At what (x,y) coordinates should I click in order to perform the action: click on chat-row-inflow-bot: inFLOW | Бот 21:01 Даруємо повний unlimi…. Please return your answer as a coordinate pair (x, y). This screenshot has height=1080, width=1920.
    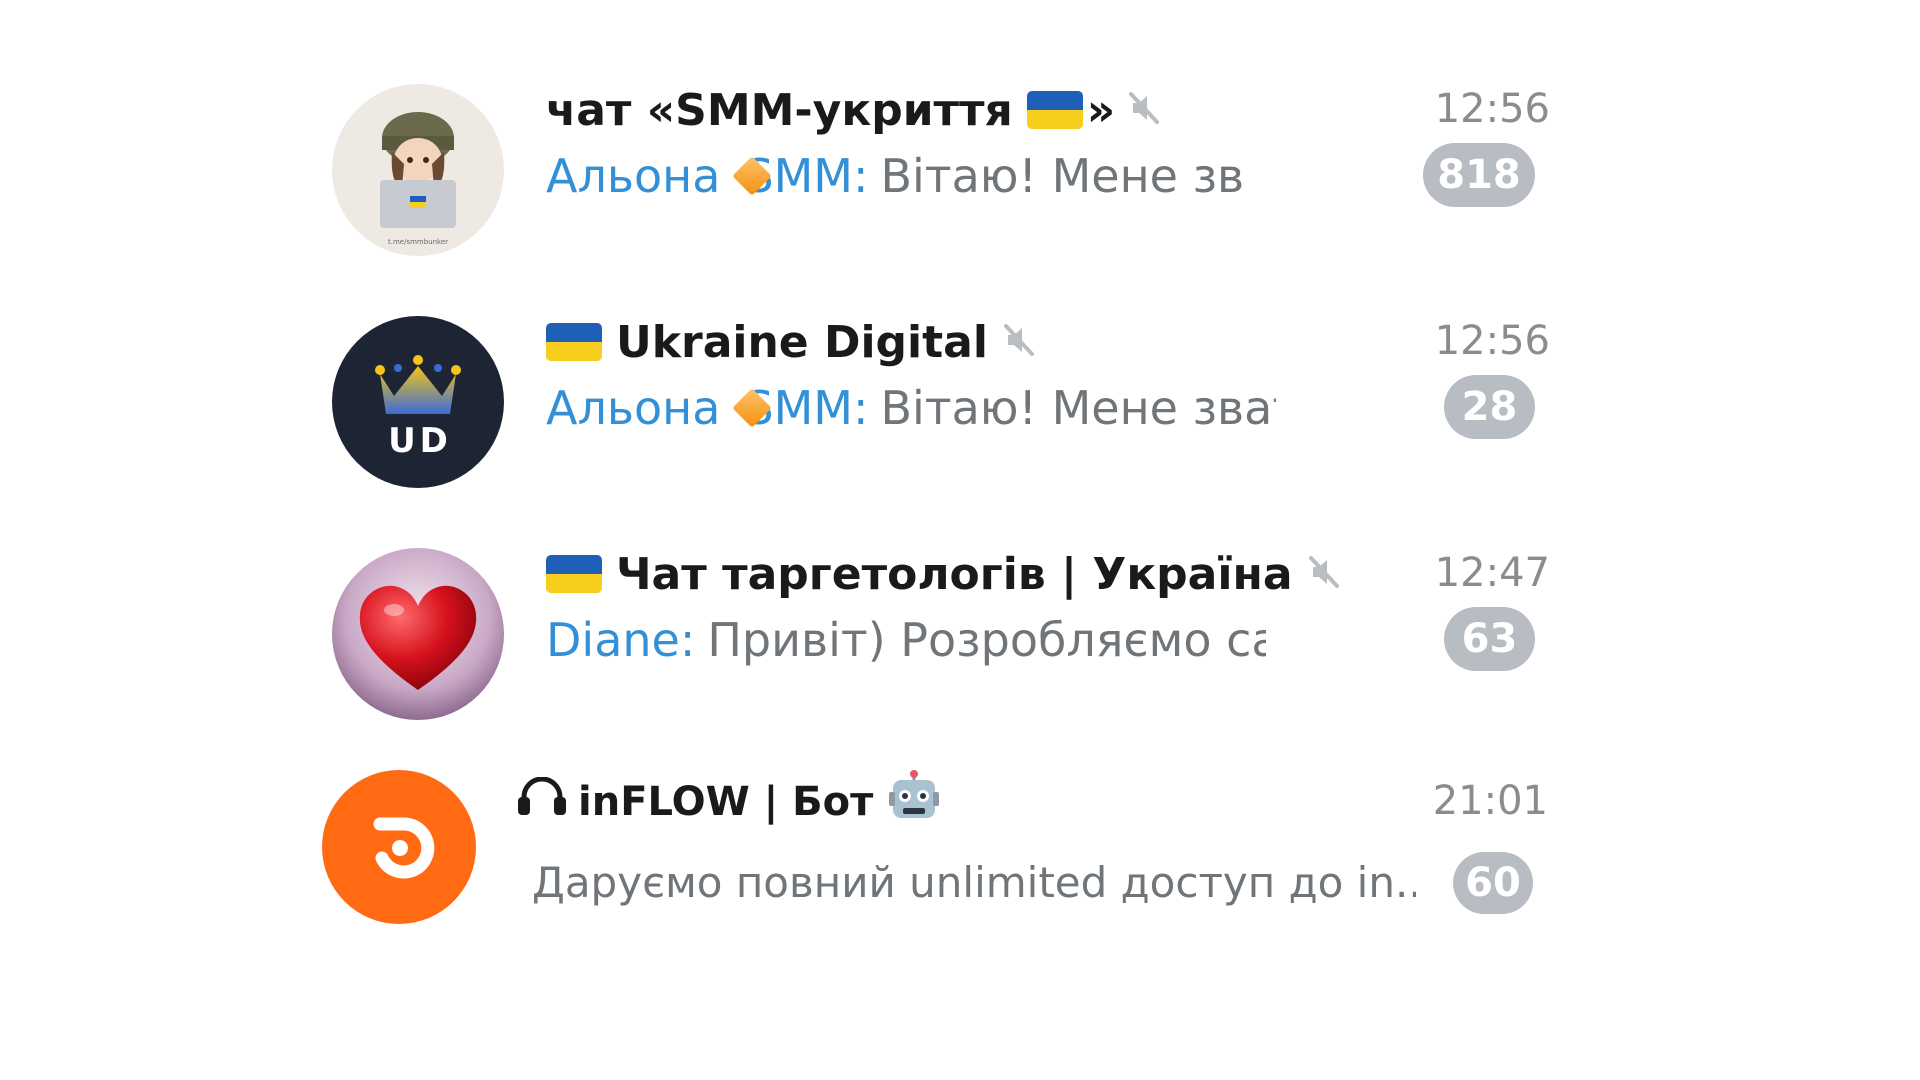
    Looking at the image, I should click on (930, 851).